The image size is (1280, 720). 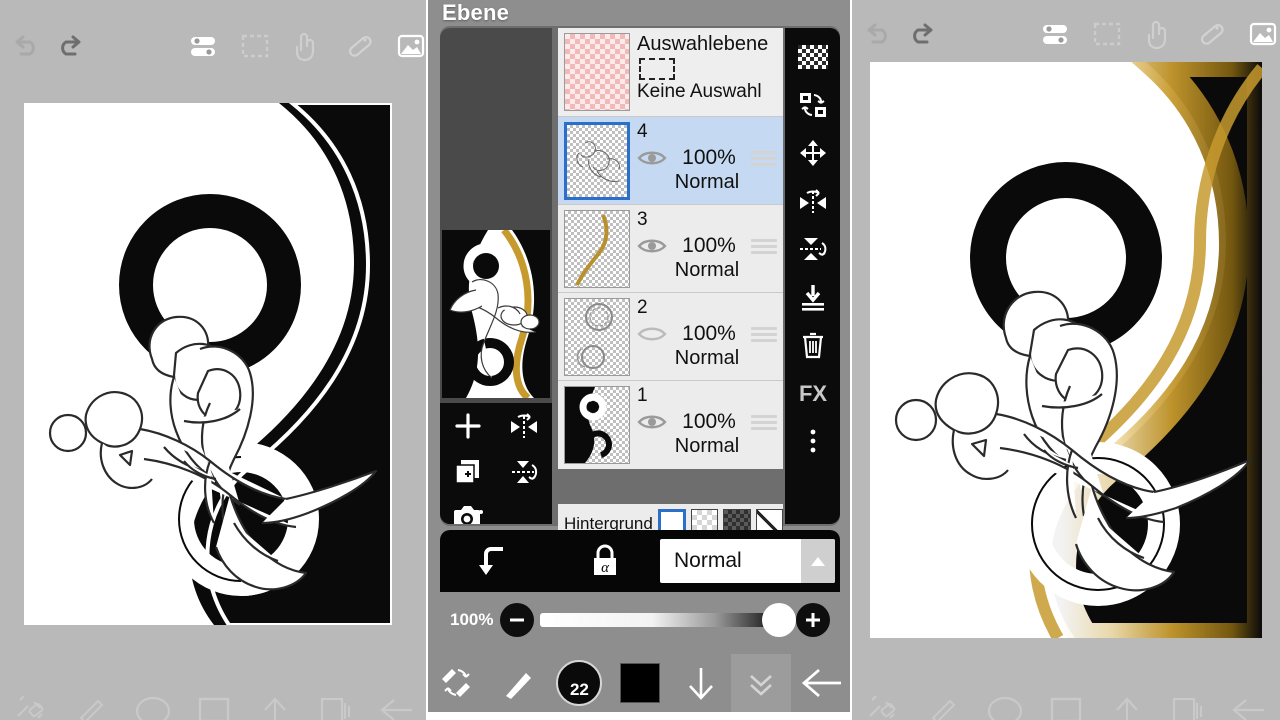 I want to click on arrow-down-icon, so click(x=700, y=683).